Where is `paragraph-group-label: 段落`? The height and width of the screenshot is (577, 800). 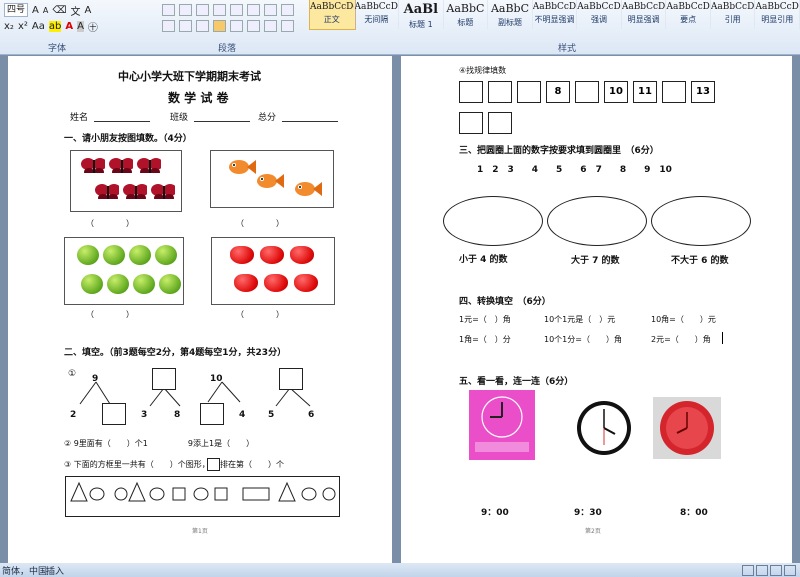
paragraph-group-label: 段落 is located at coordinates (227, 49).